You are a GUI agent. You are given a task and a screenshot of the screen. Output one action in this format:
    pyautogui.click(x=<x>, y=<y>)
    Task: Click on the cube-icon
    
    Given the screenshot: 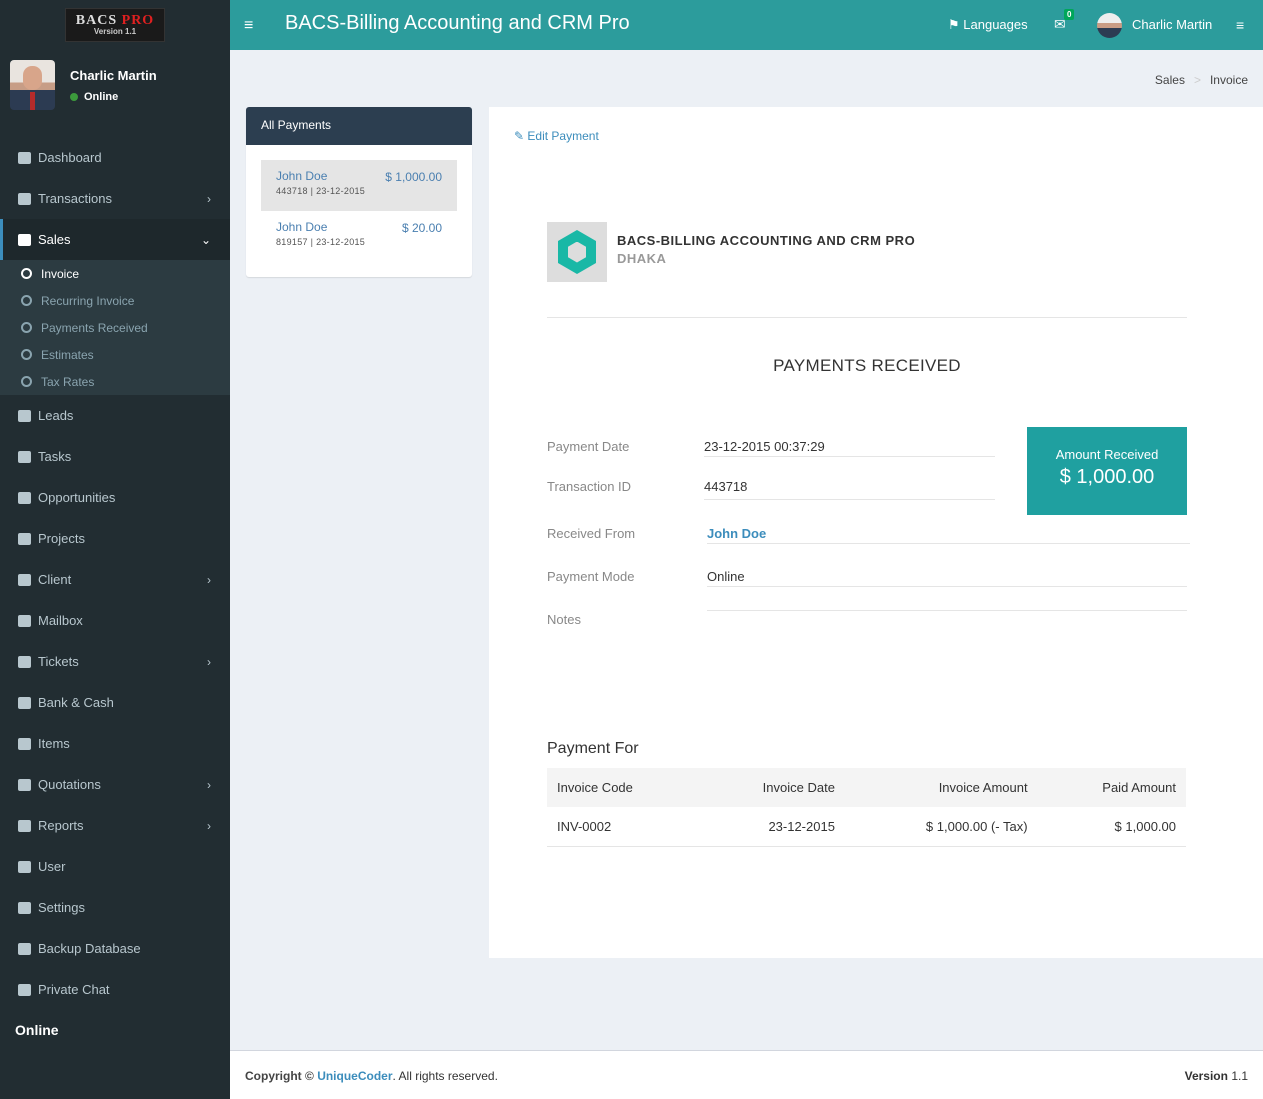 What is the action you would take?
    pyautogui.click(x=24, y=743)
    